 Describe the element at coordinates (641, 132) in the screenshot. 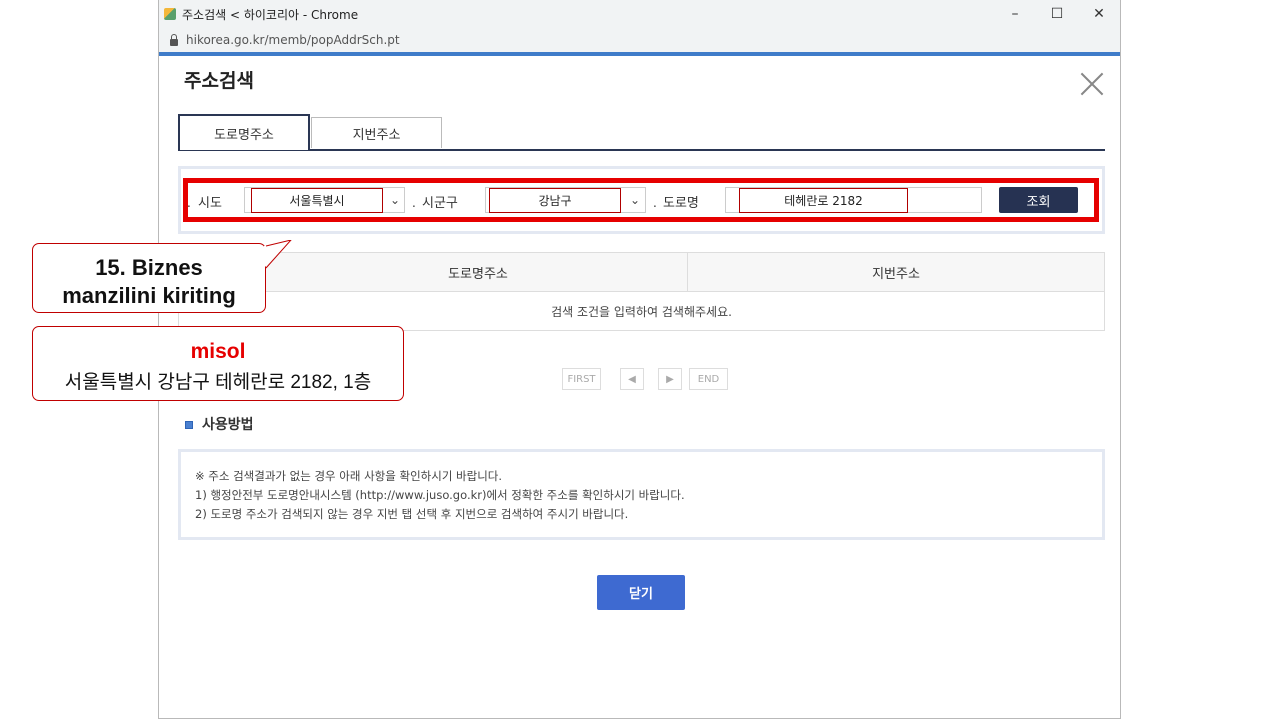

I see `tab-bar: 도로명주소 지번주소` at that location.